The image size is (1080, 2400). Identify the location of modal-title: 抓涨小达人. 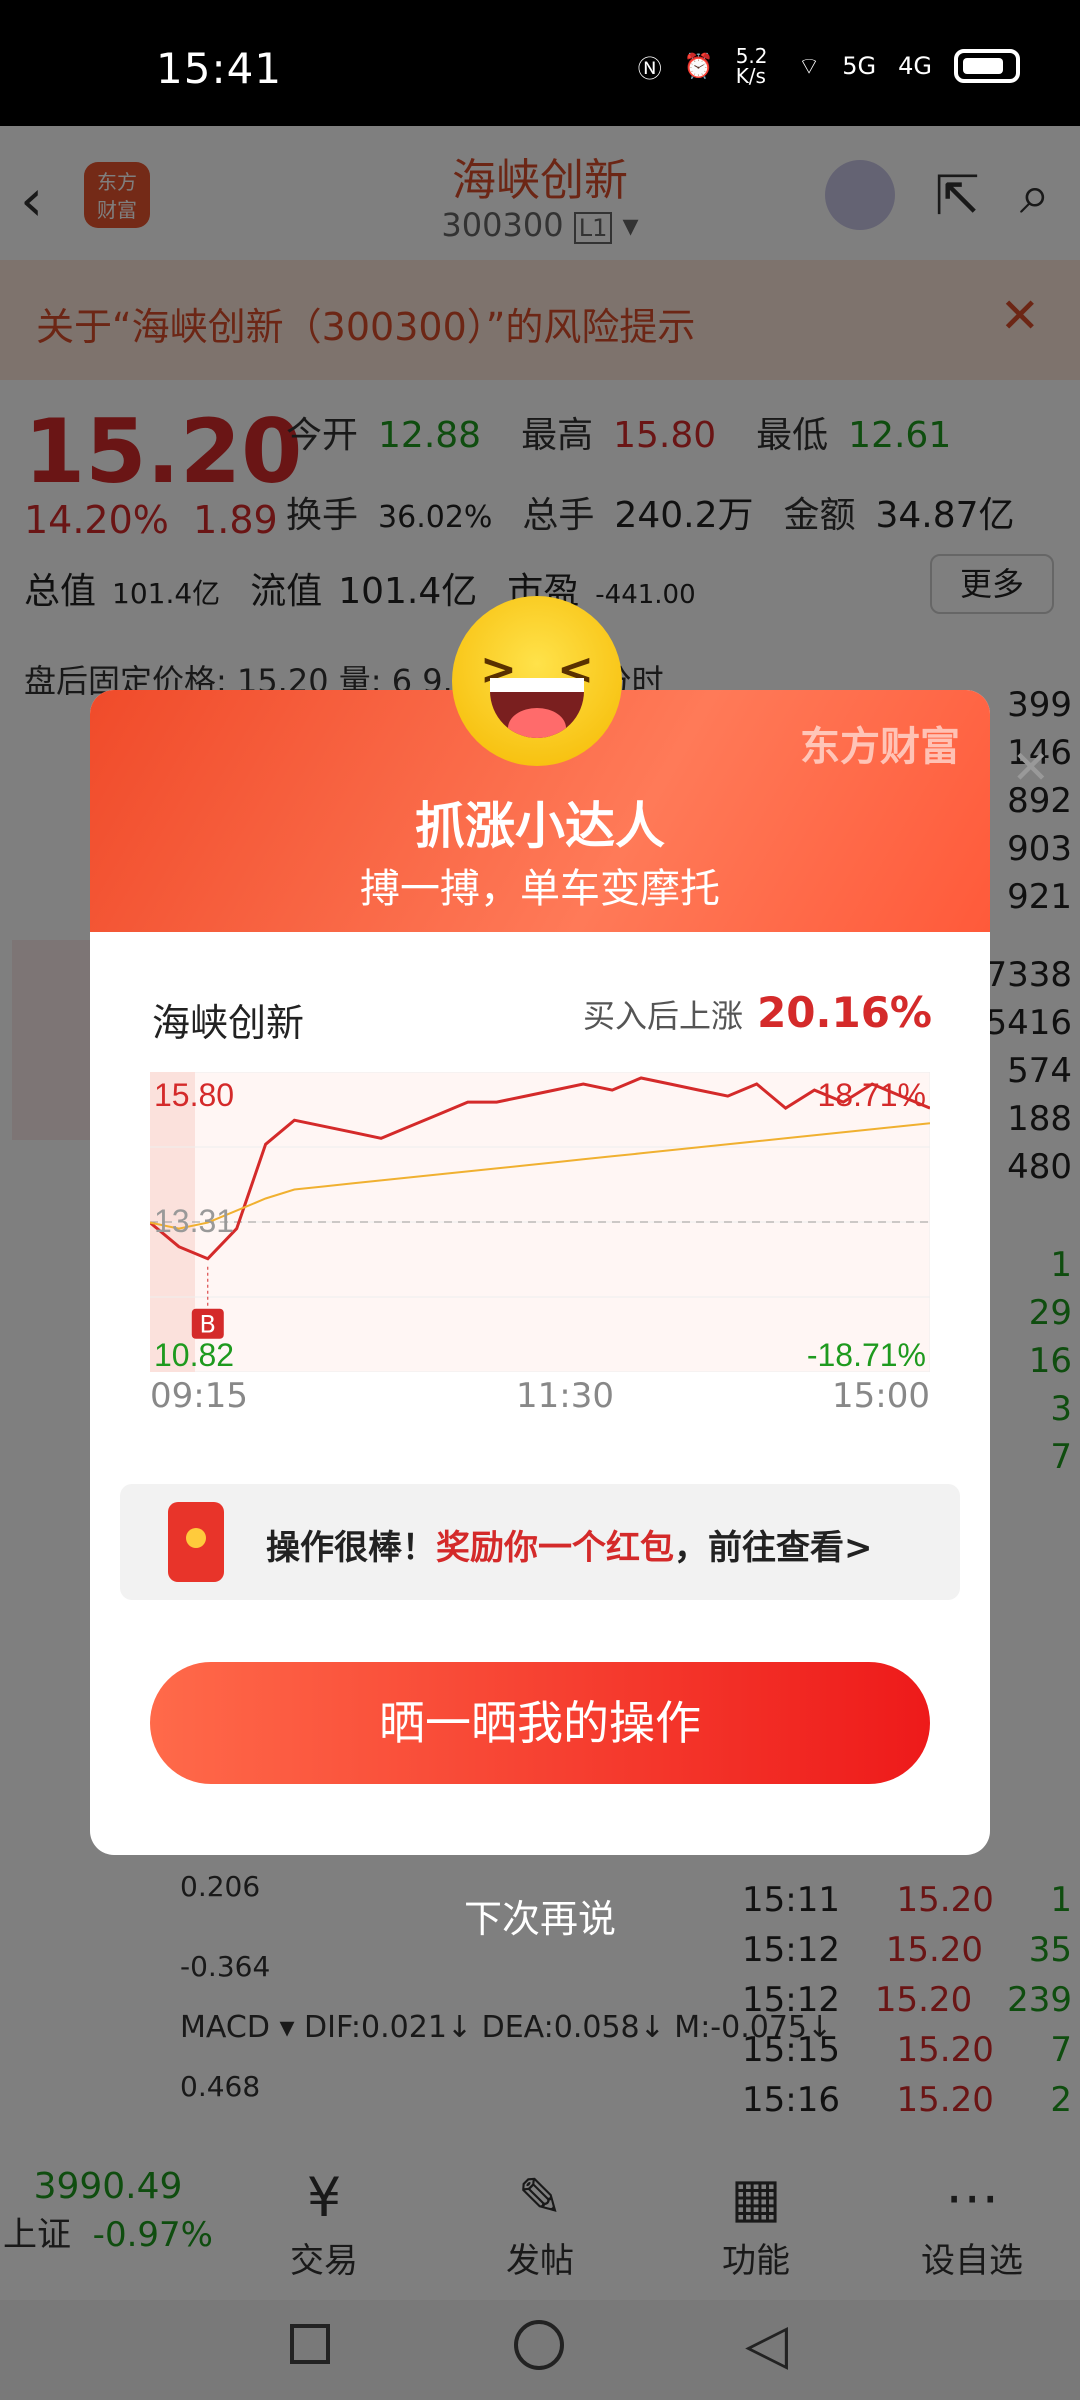
(540, 826).